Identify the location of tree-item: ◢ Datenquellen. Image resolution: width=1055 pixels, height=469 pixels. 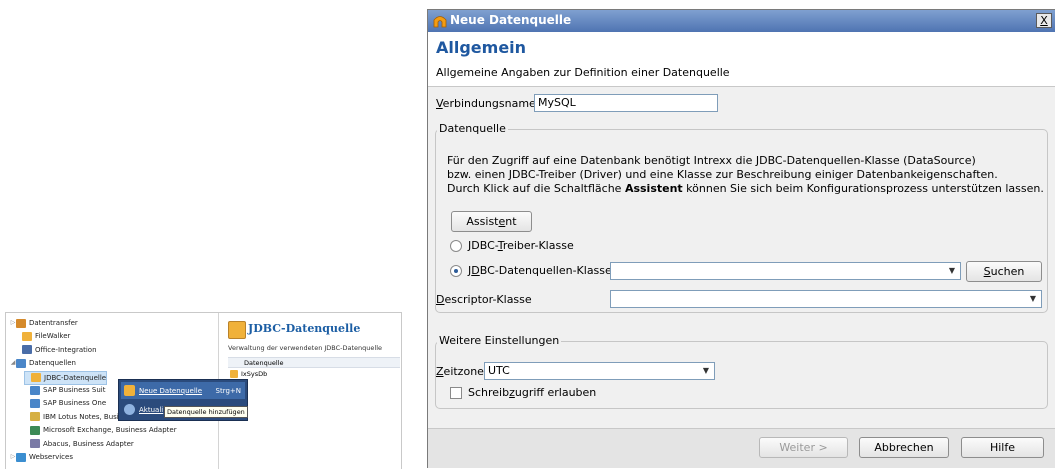
(43, 363).